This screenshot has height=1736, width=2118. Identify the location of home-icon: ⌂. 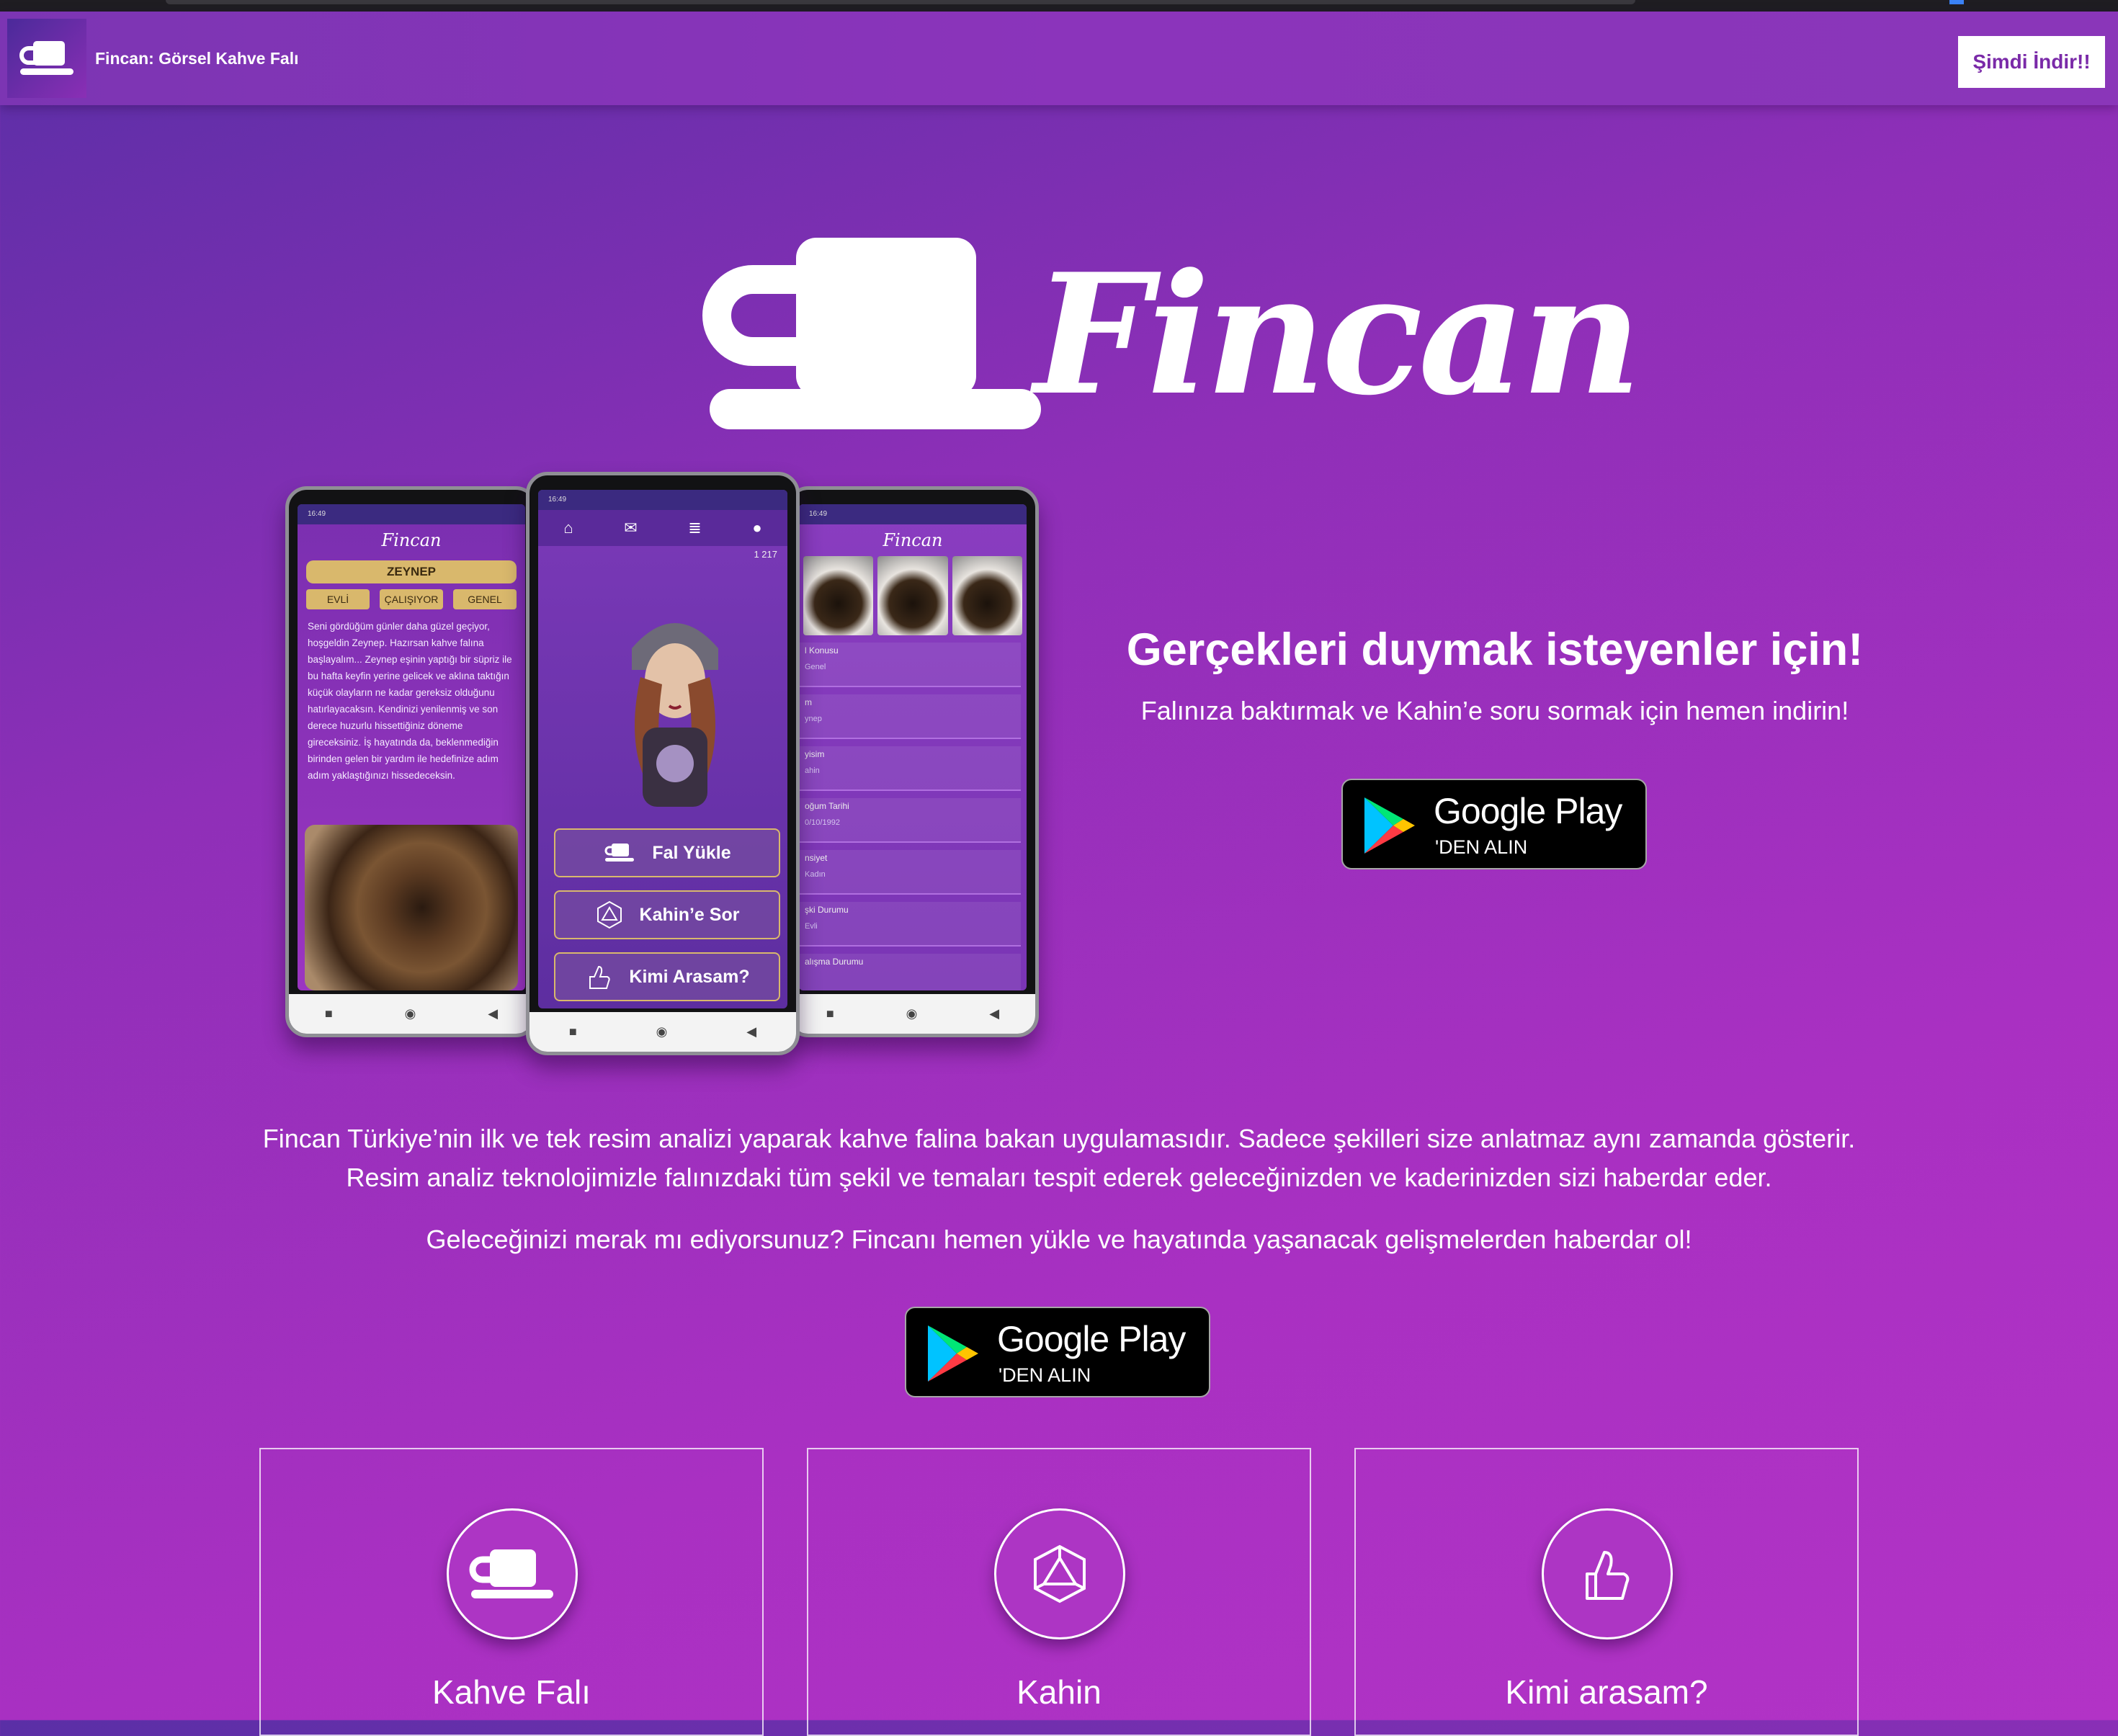
(568, 528).